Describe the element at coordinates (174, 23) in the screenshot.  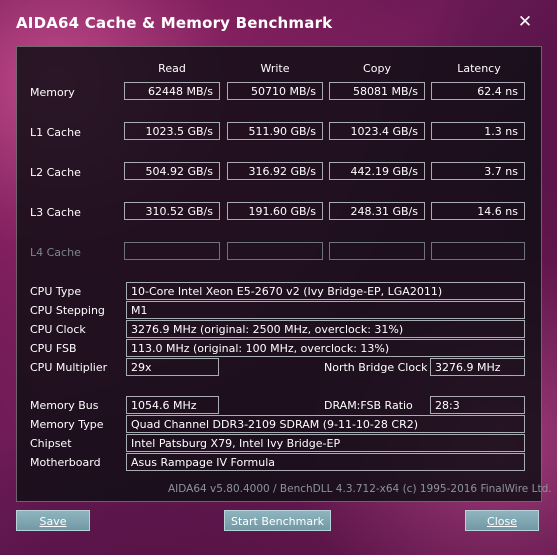
I see `window-title: AIDA64 Cache & Memory Benchmark` at that location.